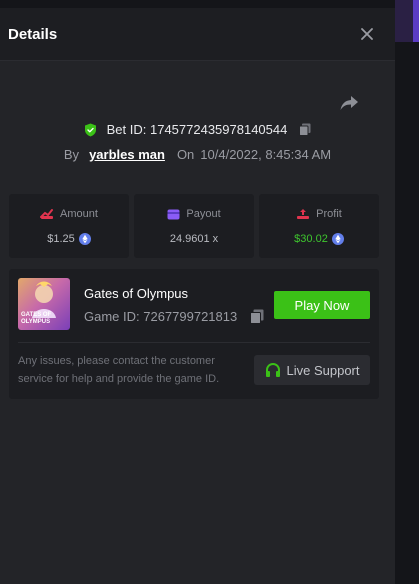 The image size is (419, 584). I want to click on stat-profit: Profit $30.02, so click(319, 226).